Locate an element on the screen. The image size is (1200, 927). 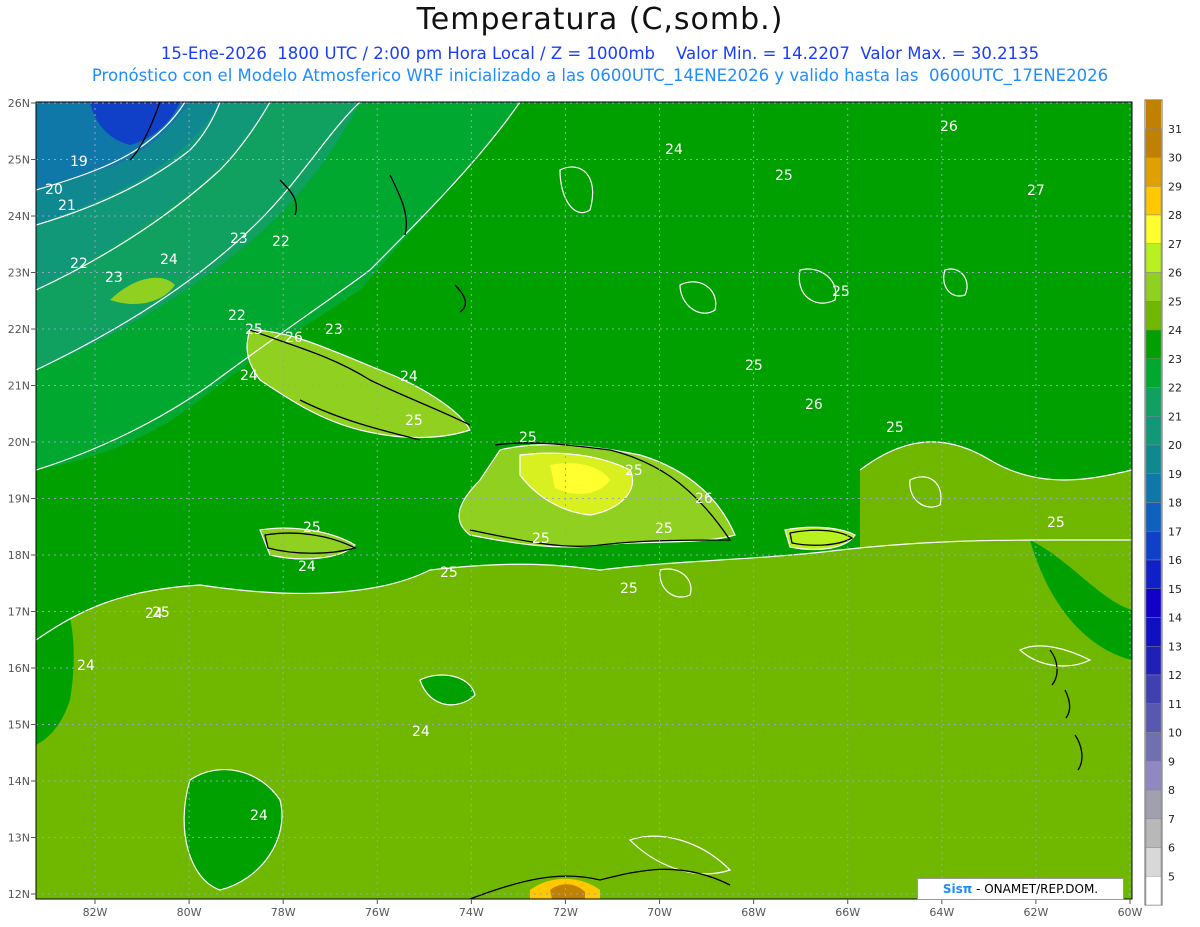
lat-label: 22N is located at coordinates (19, 329).